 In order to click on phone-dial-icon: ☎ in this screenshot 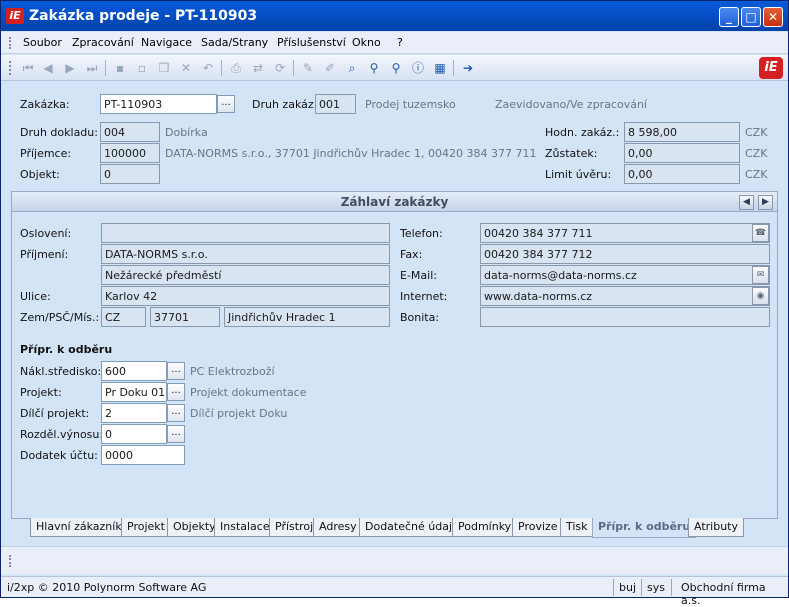, I will do `click(760, 233)`.